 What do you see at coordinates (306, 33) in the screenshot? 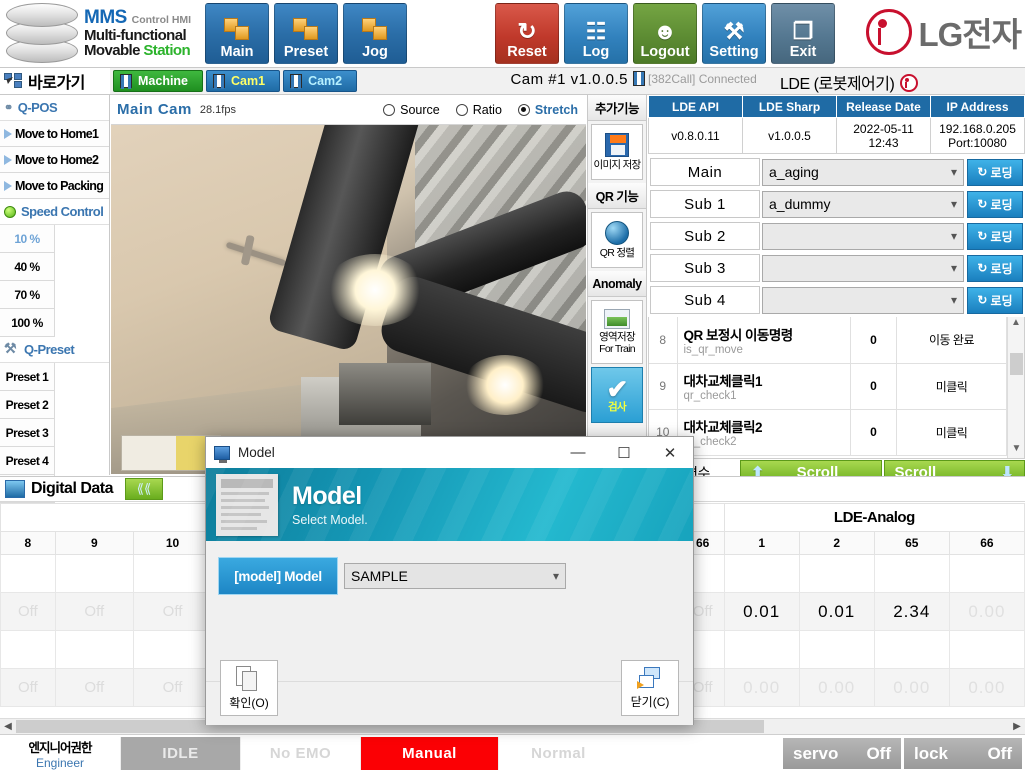
I see `nav-button-preset: Preset` at bounding box center [306, 33].